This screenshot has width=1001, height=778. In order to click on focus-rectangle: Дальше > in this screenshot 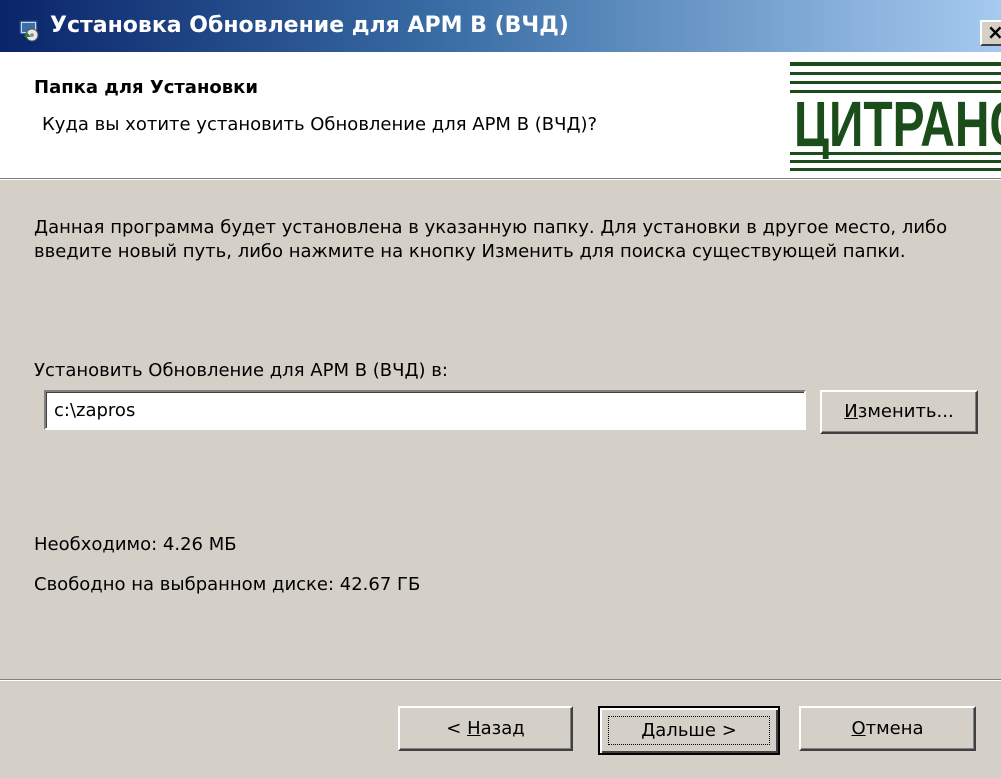, I will do `click(689, 730)`.